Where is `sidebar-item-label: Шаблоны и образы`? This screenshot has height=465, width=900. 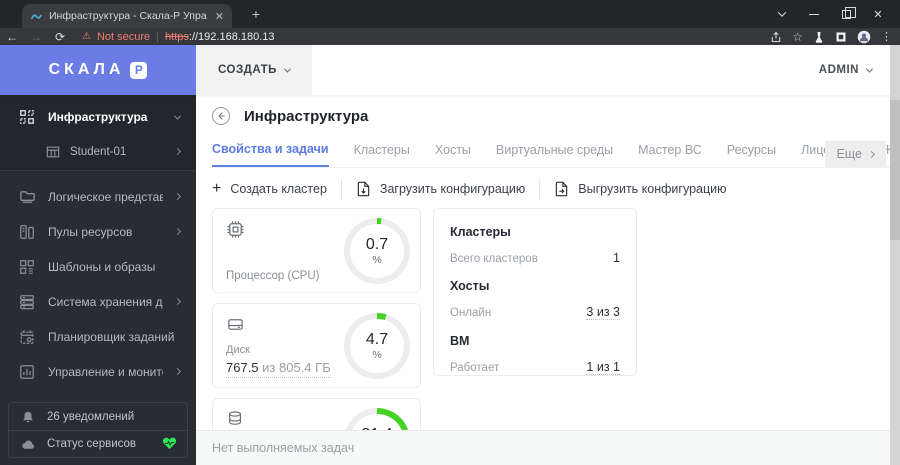
sidebar-item-label: Шаблоны и образы is located at coordinates (102, 266).